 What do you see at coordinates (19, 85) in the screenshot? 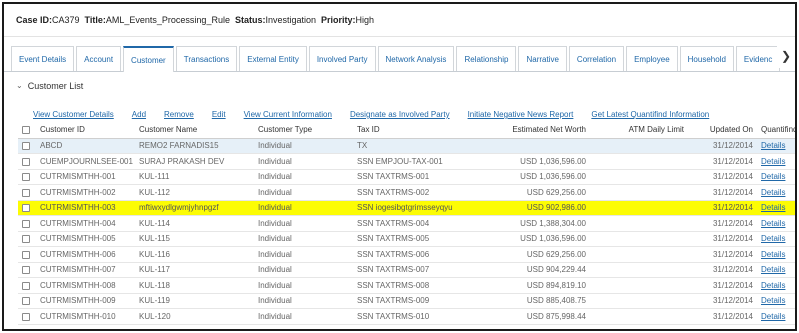
I see `chevron-down-icon: ⌄` at bounding box center [19, 85].